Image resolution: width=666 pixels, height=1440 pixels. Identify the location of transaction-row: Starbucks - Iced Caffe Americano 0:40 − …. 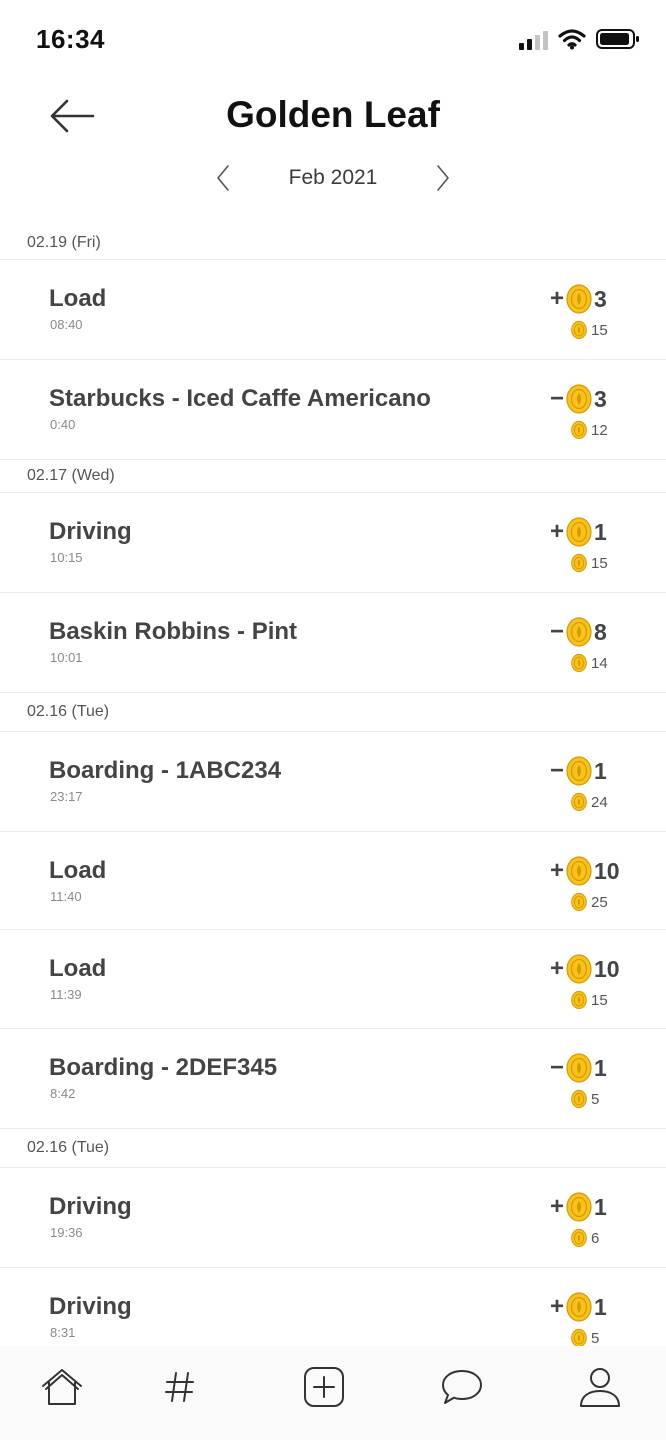
(333, 410).